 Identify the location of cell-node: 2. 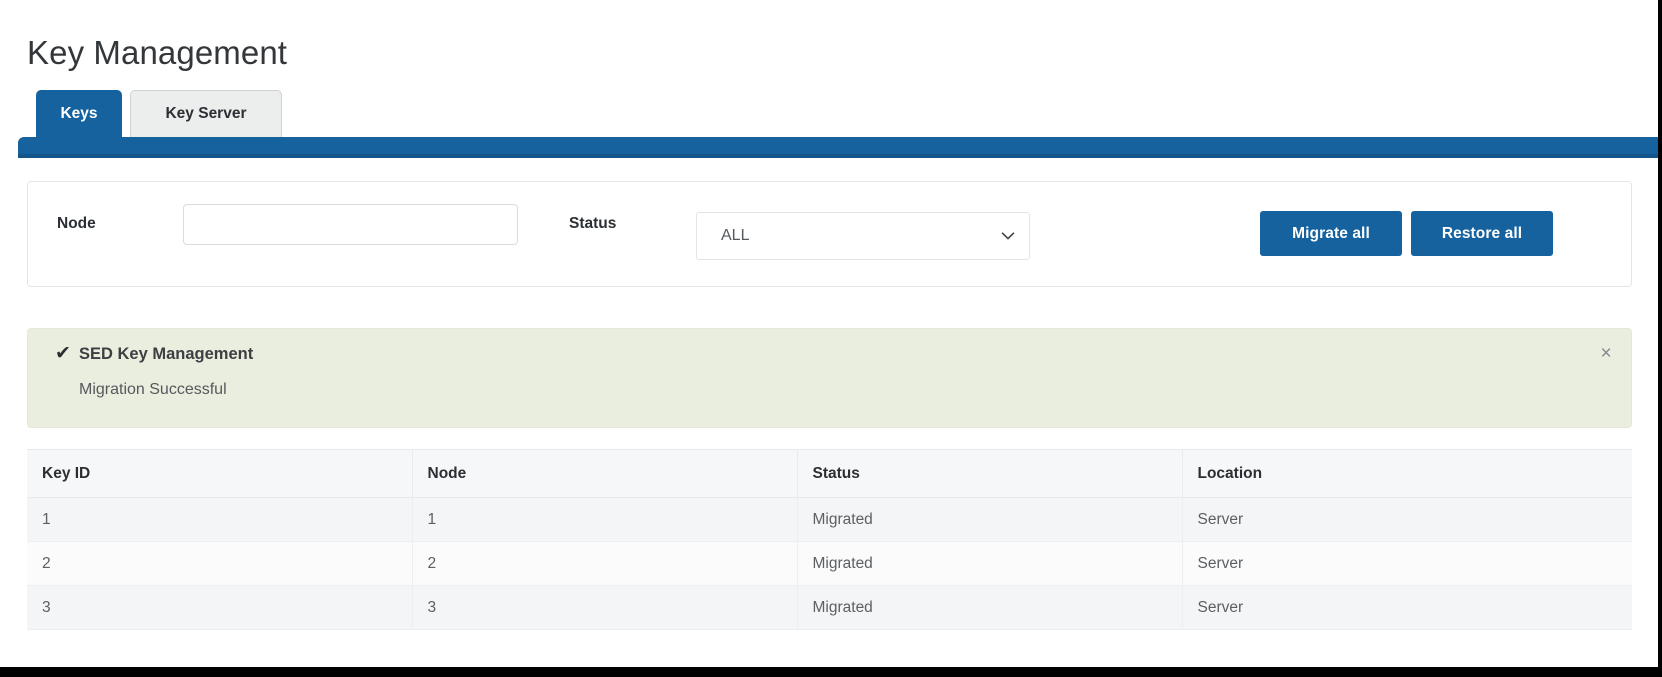
(604, 563).